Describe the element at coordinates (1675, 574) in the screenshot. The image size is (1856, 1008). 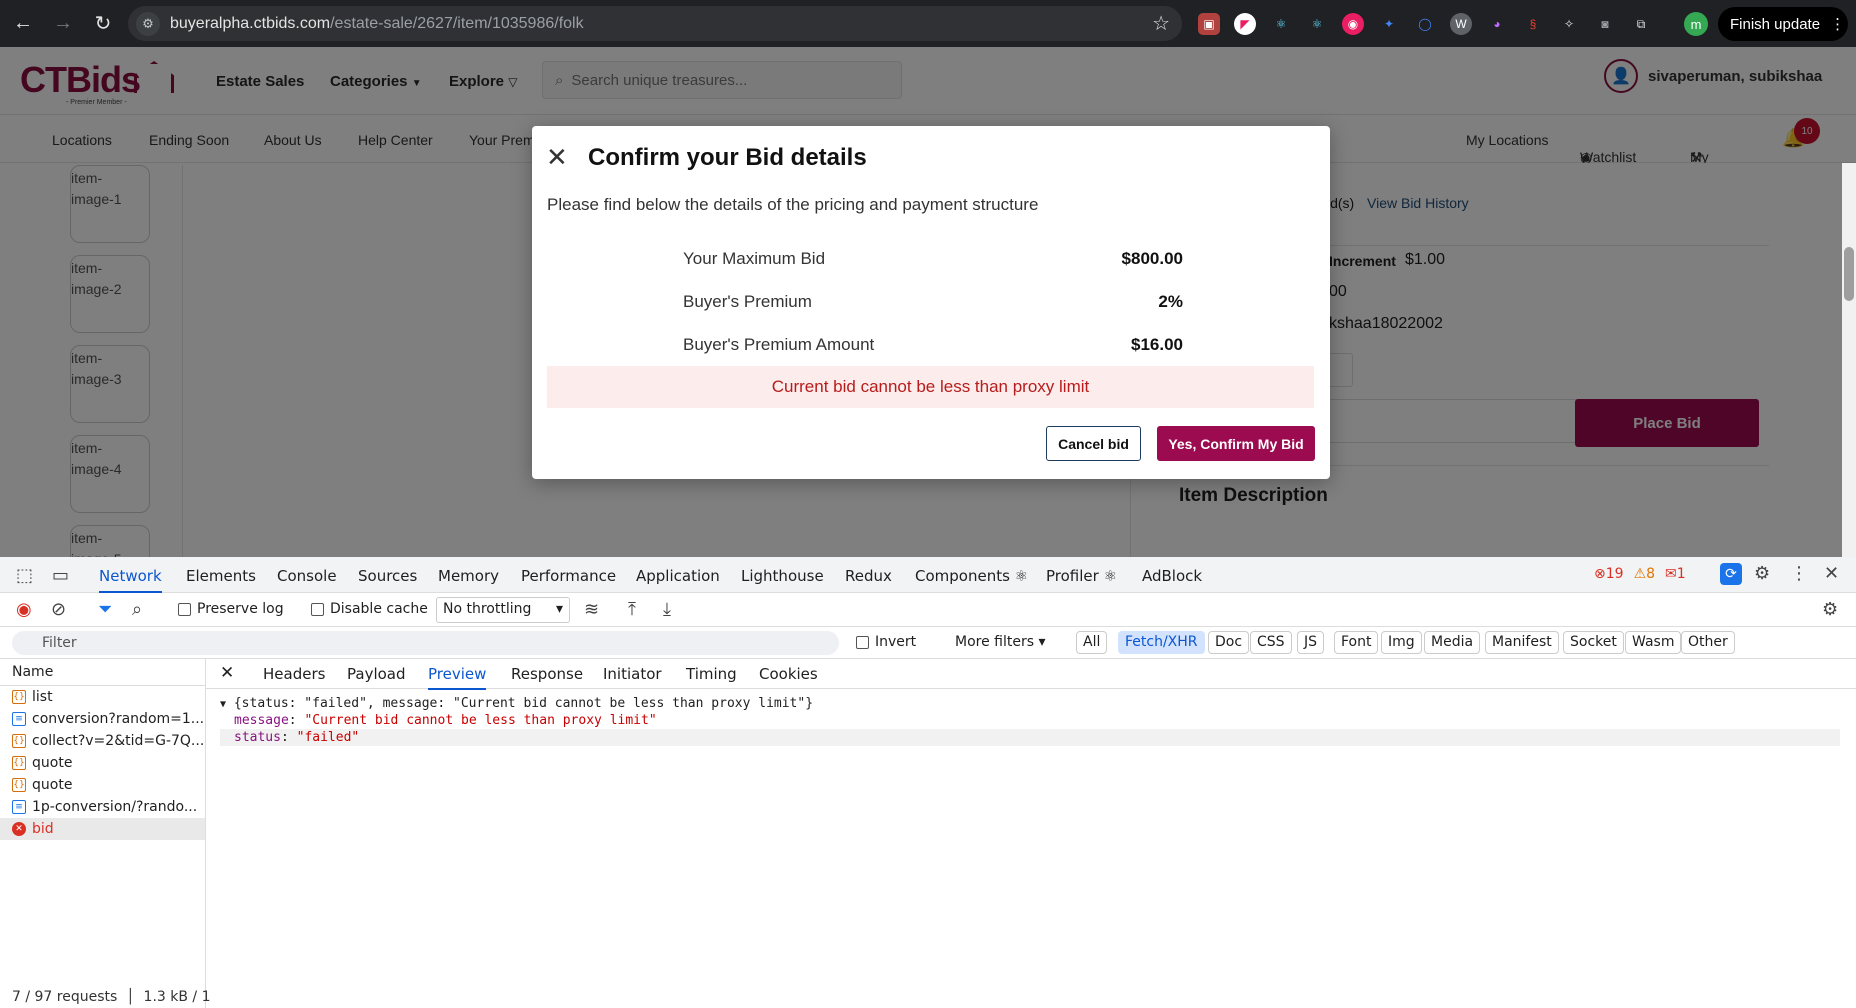
I see `issues-count: ✉1` at that location.